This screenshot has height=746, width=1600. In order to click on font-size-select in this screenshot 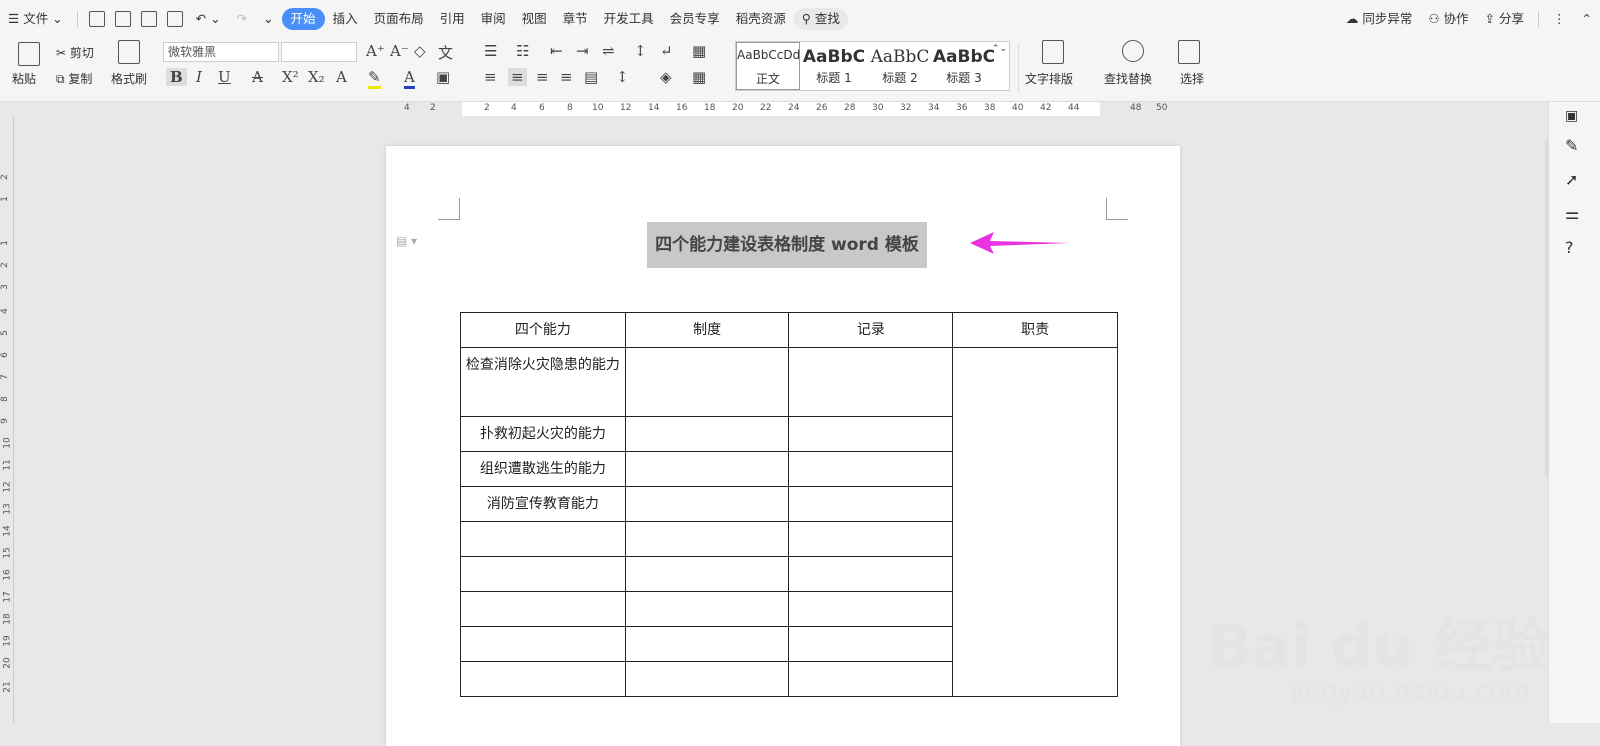, I will do `click(319, 52)`.